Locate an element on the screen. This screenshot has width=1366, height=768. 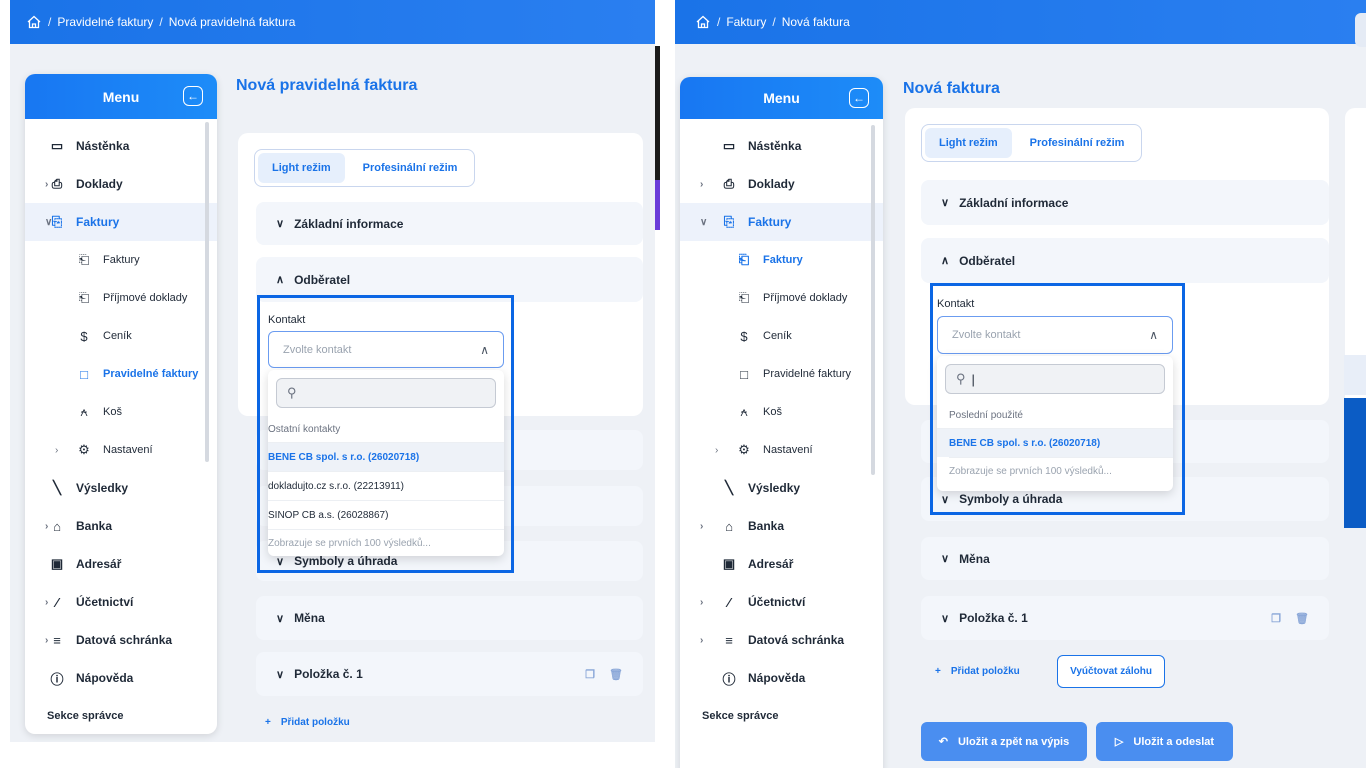
advance-invoice-button: Vyúčtovat zálohu is located at coordinates (1111, 671).